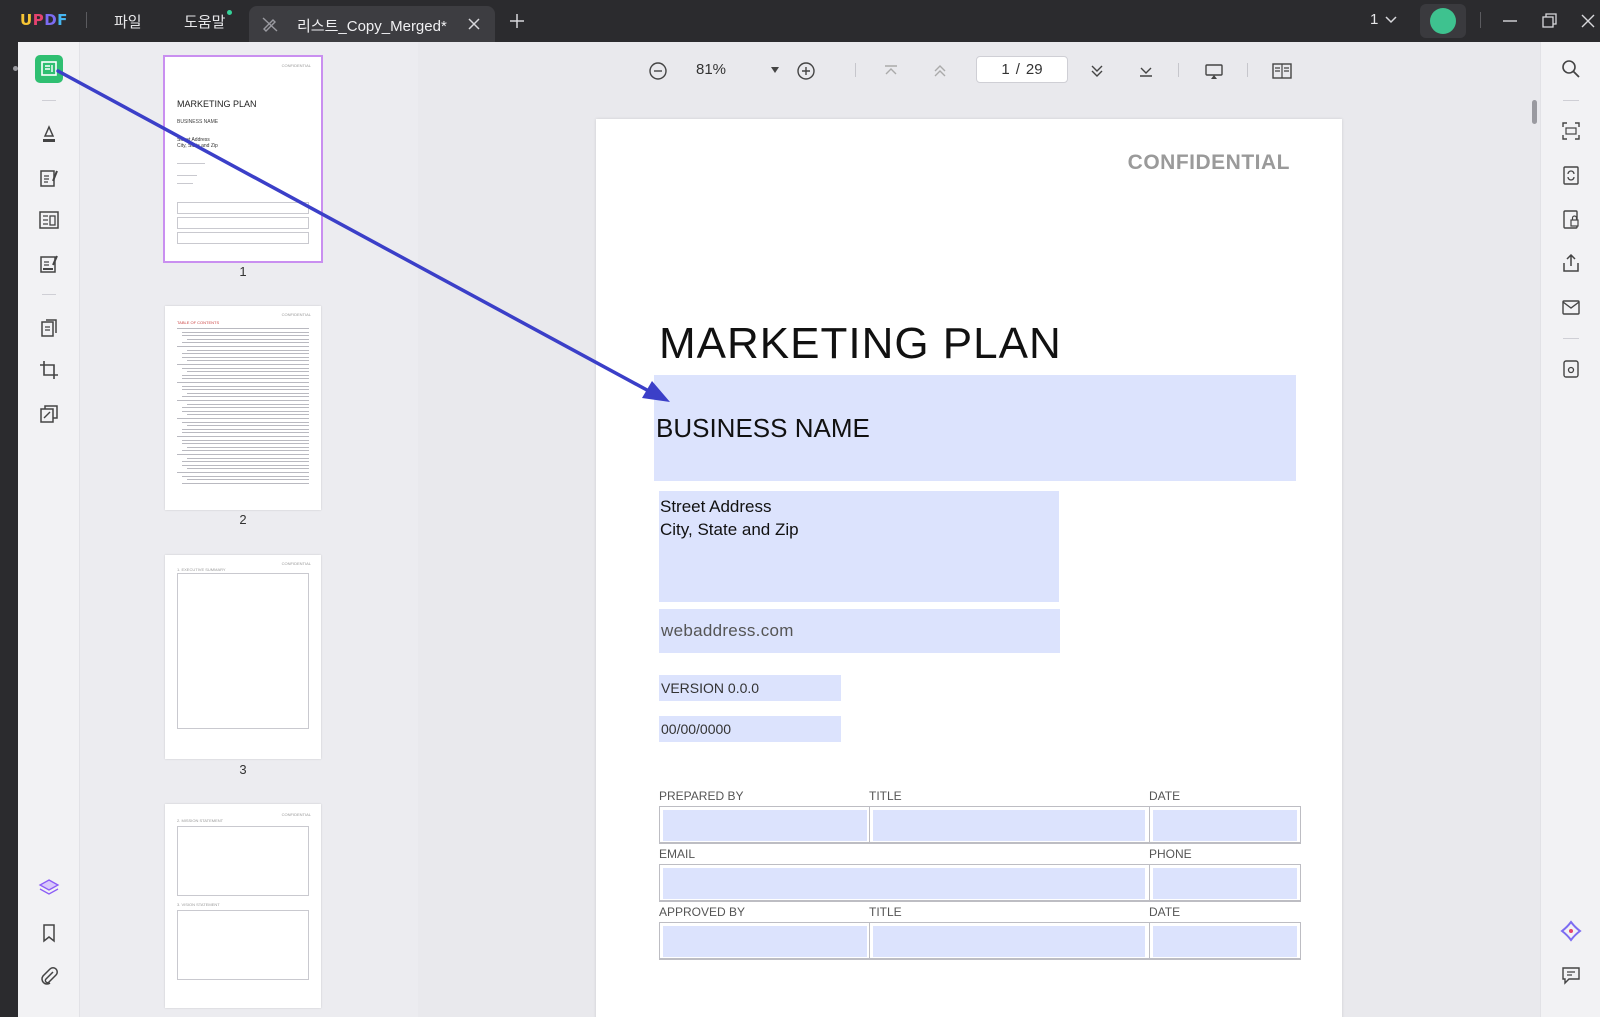  What do you see at coordinates (940, 71) in the screenshot?
I see `previous-page-icon` at bounding box center [940, 71].